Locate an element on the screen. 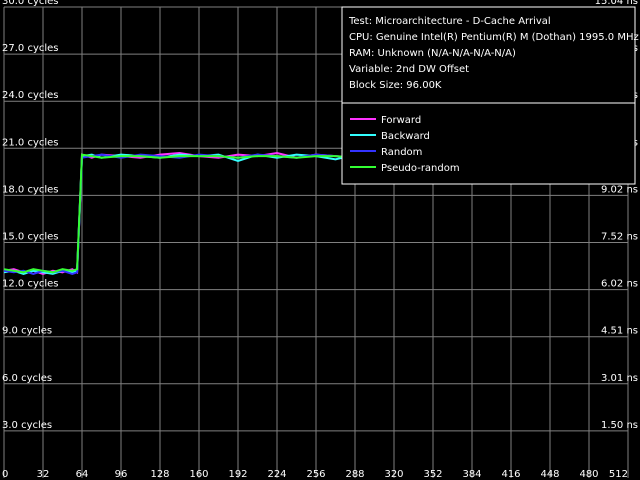  info-line-variable: Variable: 2nd DW Offset is located at coordinates (409, 69).